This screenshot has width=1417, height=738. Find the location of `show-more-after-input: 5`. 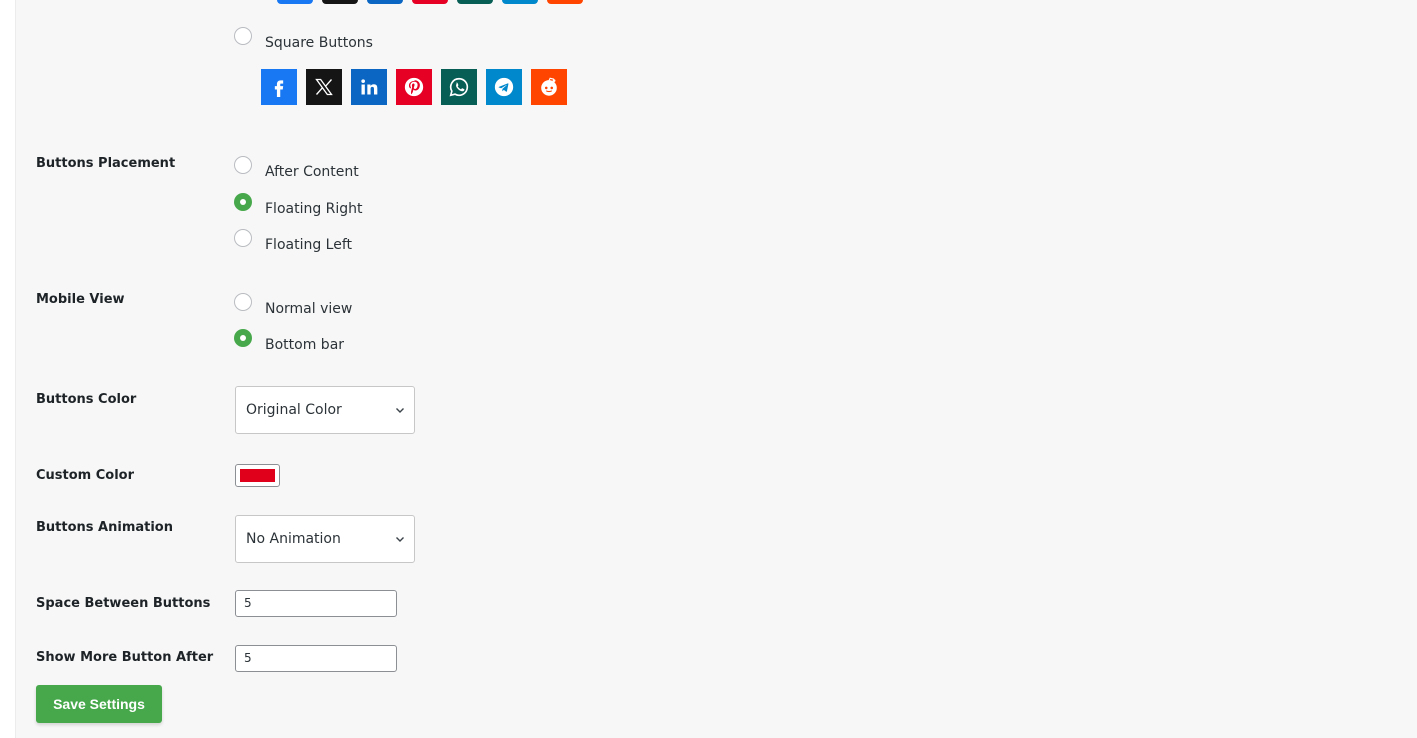

show-more-after-input: 5 is located at coordinates (316, 658).